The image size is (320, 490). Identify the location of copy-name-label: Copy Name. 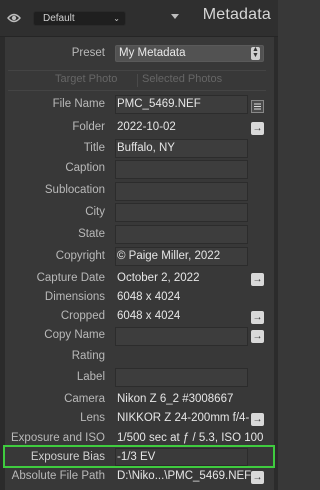
(74, 335).